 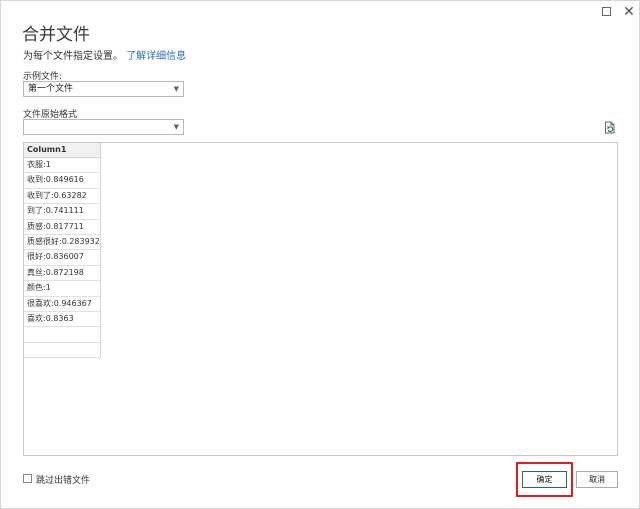 I want to click on table-row: 衣服:1, so click(x=62, y=166).